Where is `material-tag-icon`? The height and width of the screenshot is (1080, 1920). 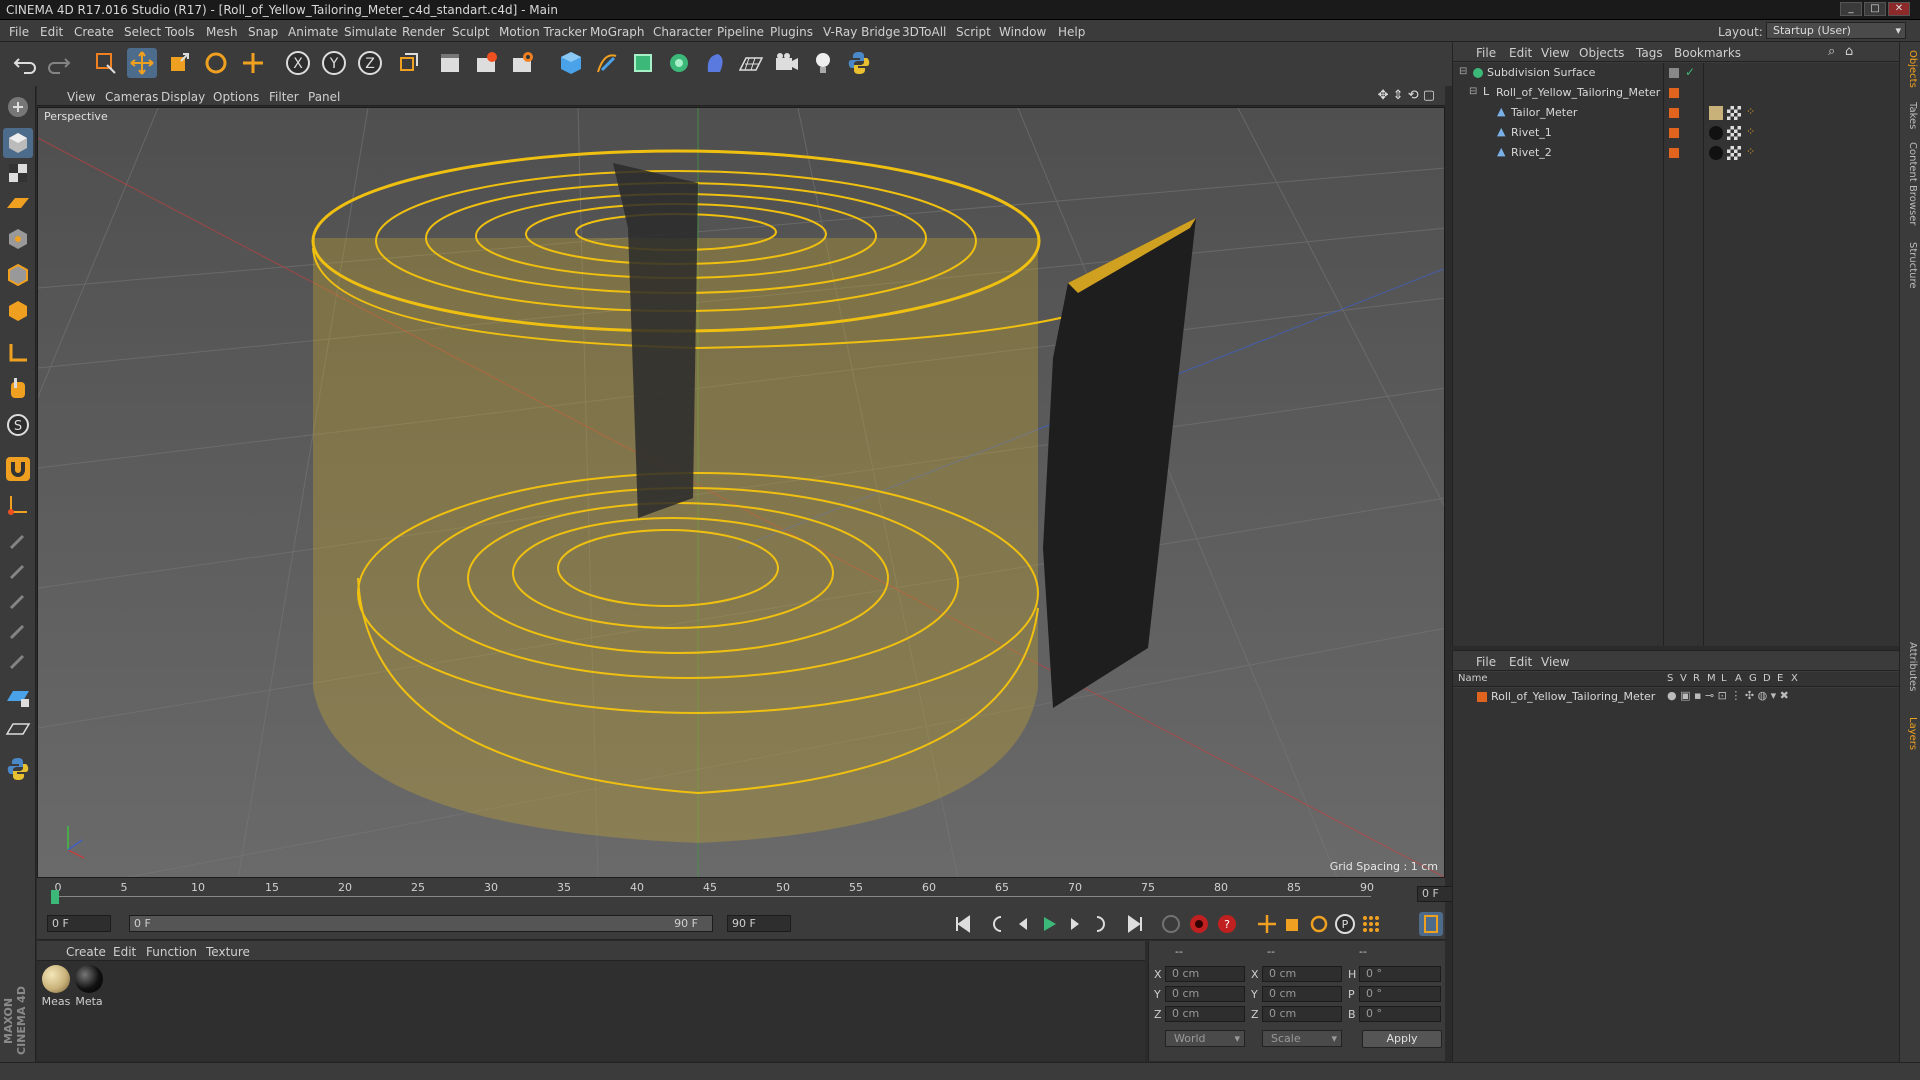
material-tag-icon is located at coordinates (1716, 113).